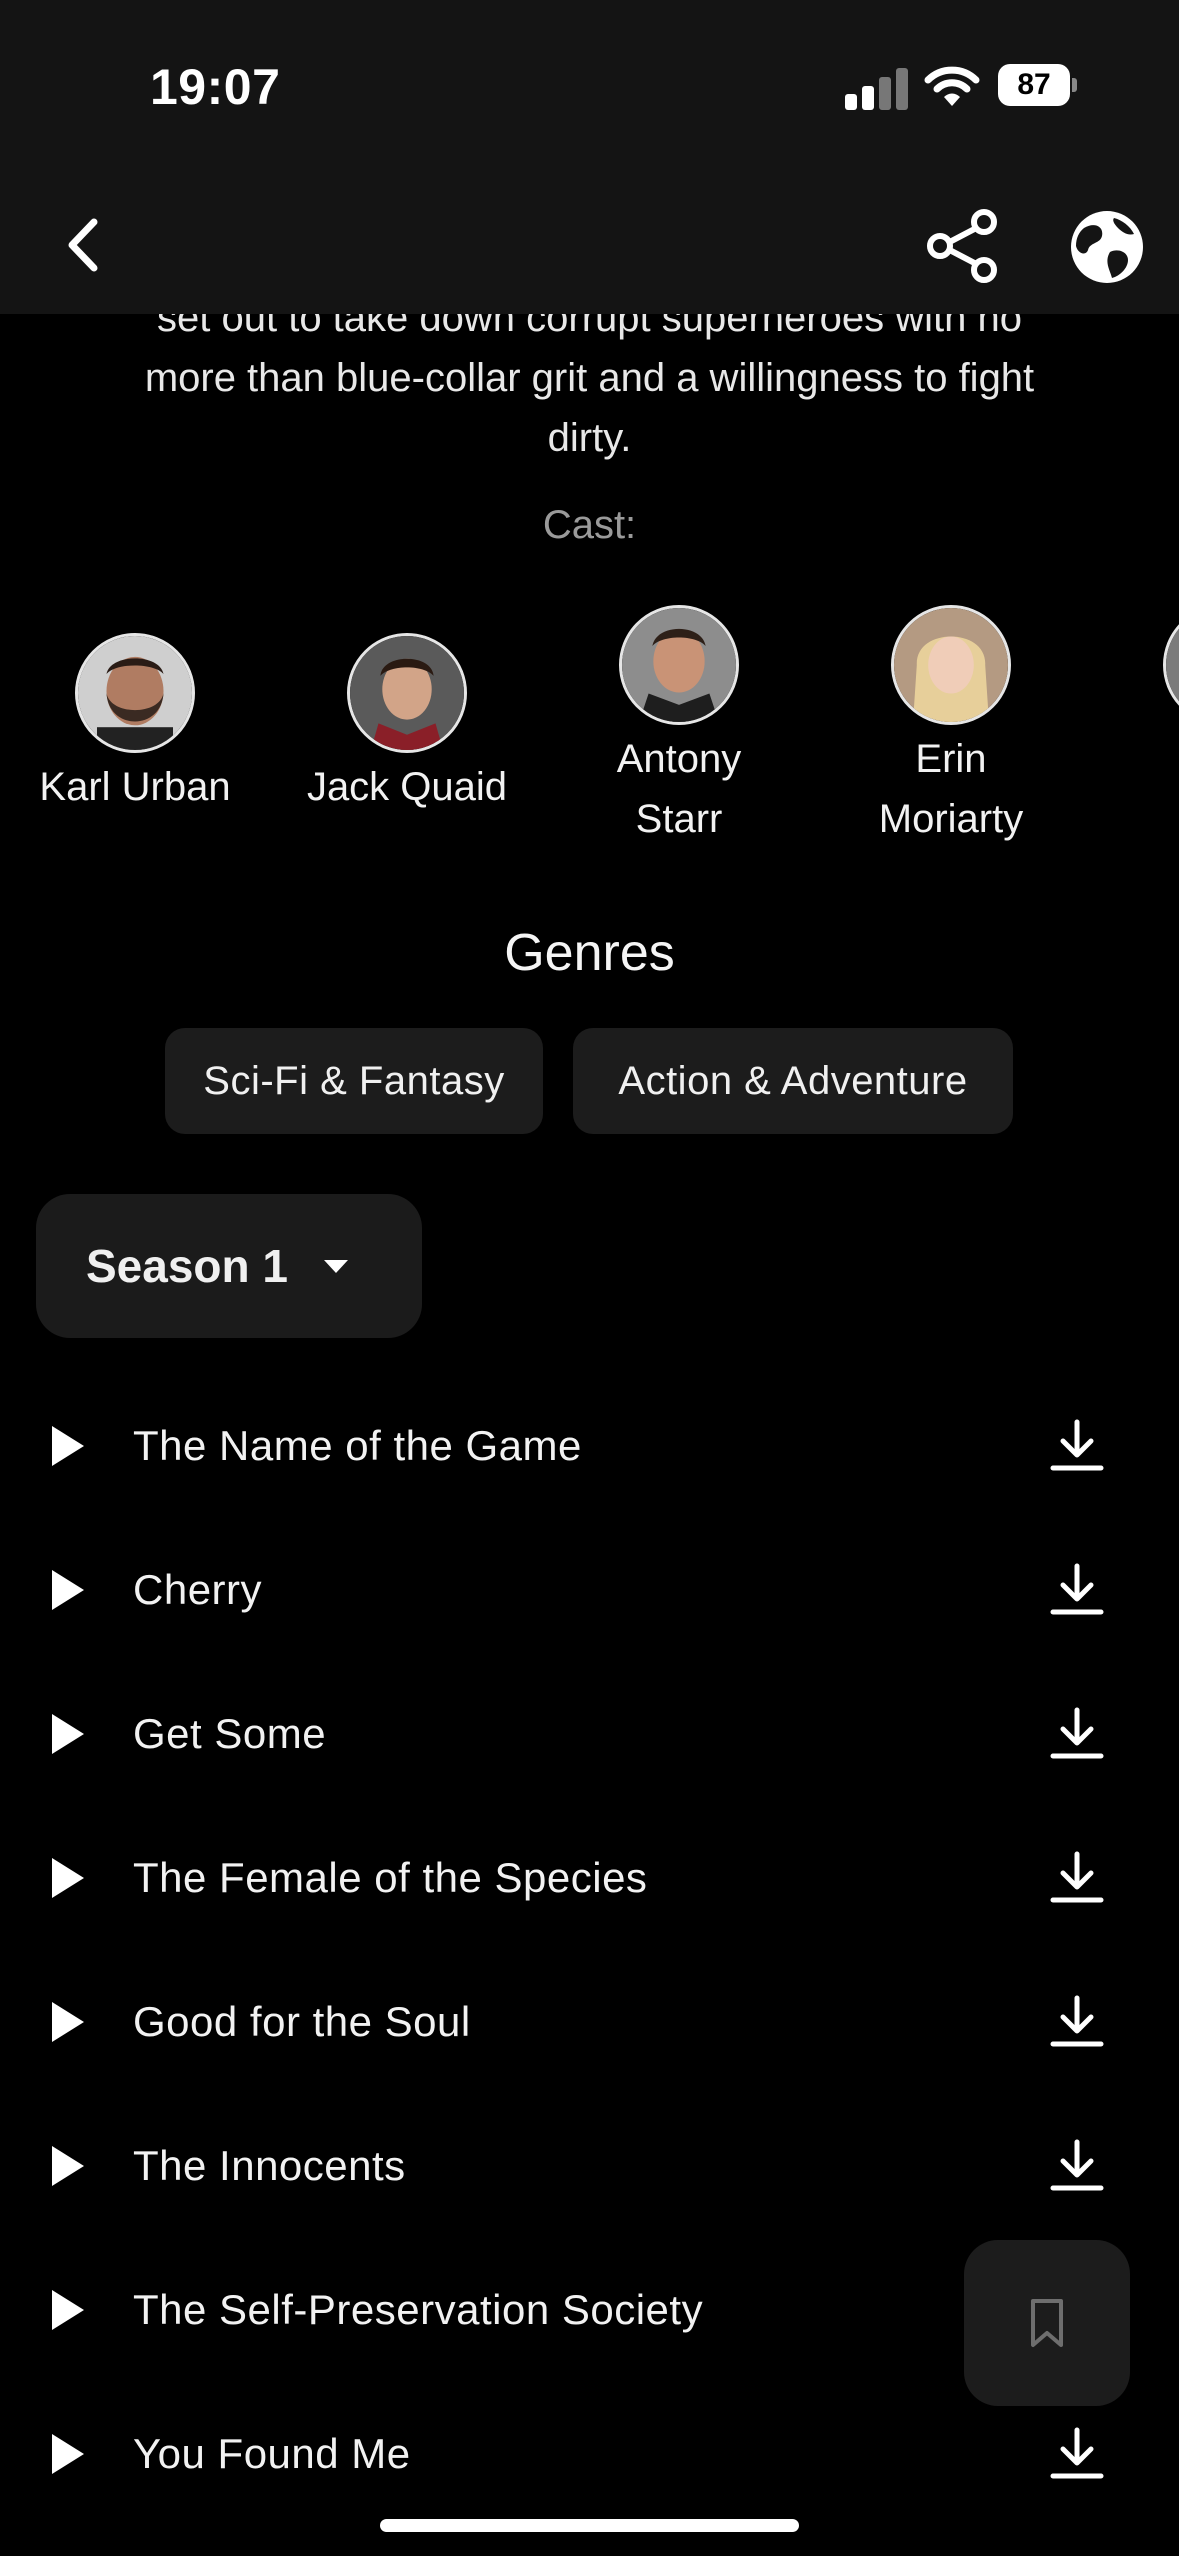 Image resolution: width=1179 pixels, height=2556 pixels. Describe the element at coordinates (951, 727) in the screenshot. I see `cast-member: Erin Moriarty` at that location.